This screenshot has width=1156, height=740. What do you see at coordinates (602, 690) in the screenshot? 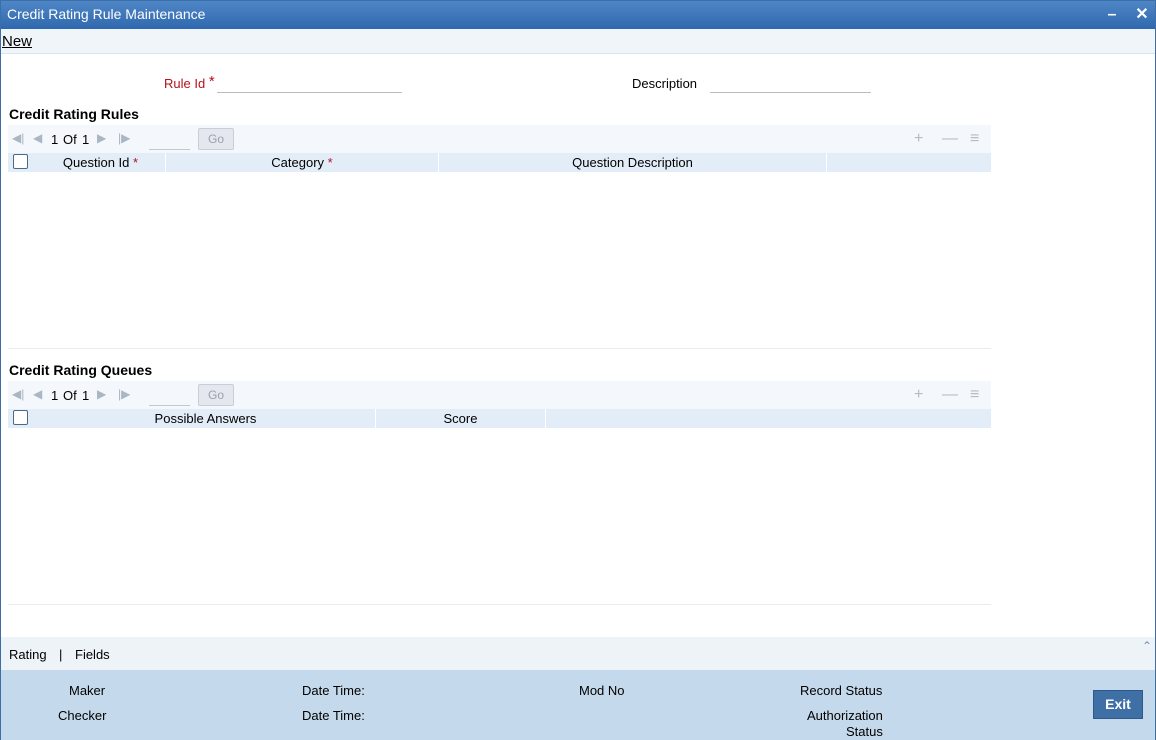
I see `mod-no-label: Mod No` at bounding box center [602, 690].